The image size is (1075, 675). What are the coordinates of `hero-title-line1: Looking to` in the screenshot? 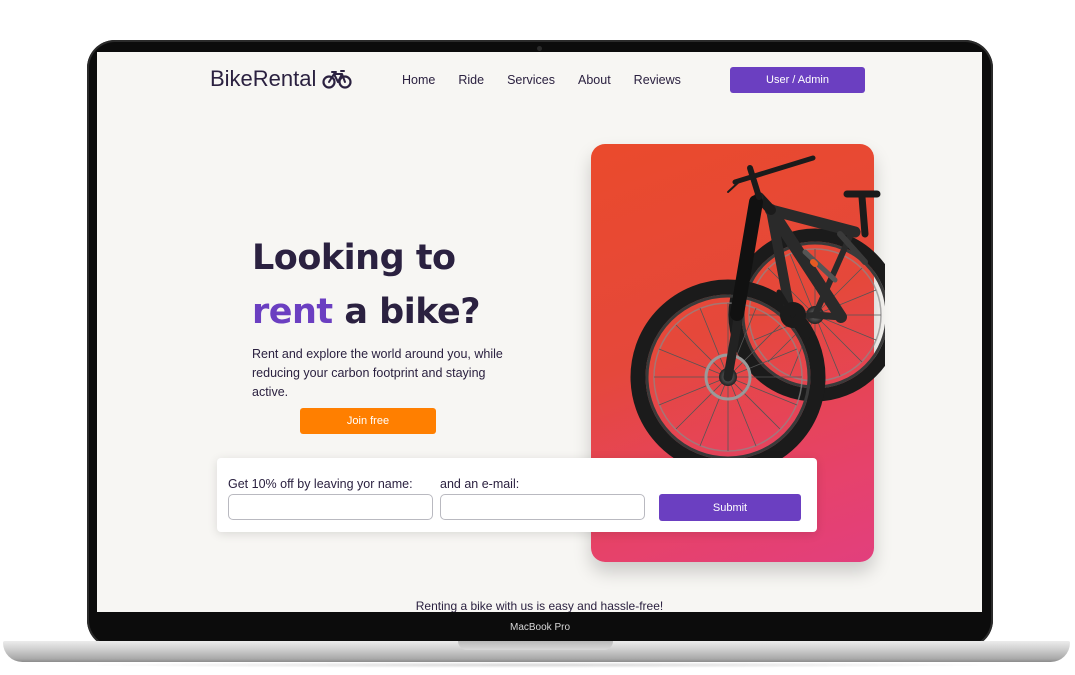 It's located at (354, 258).